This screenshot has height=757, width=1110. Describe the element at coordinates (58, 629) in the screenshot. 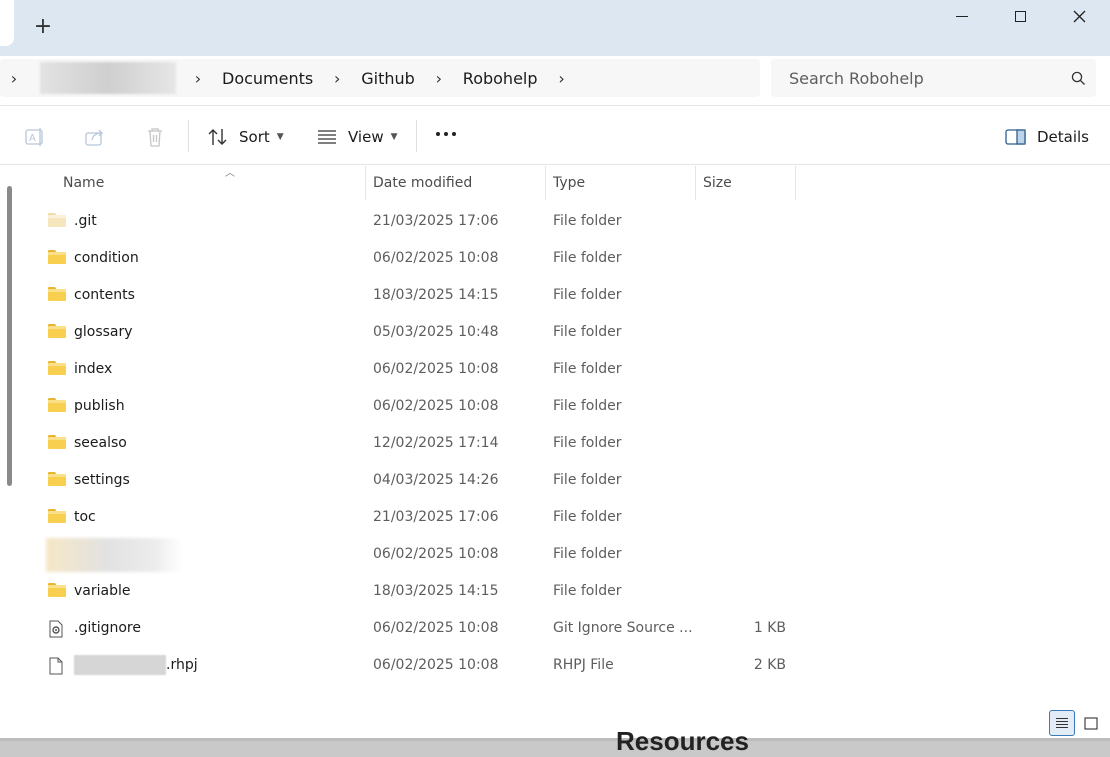

I see `settings-file-icon` at that location.